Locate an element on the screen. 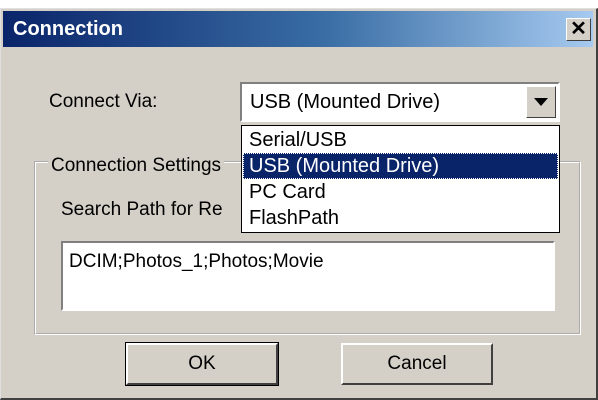 The width and height of the screenshot is (598, 400). chevron-down-icon is located at coordinates (541, 102).